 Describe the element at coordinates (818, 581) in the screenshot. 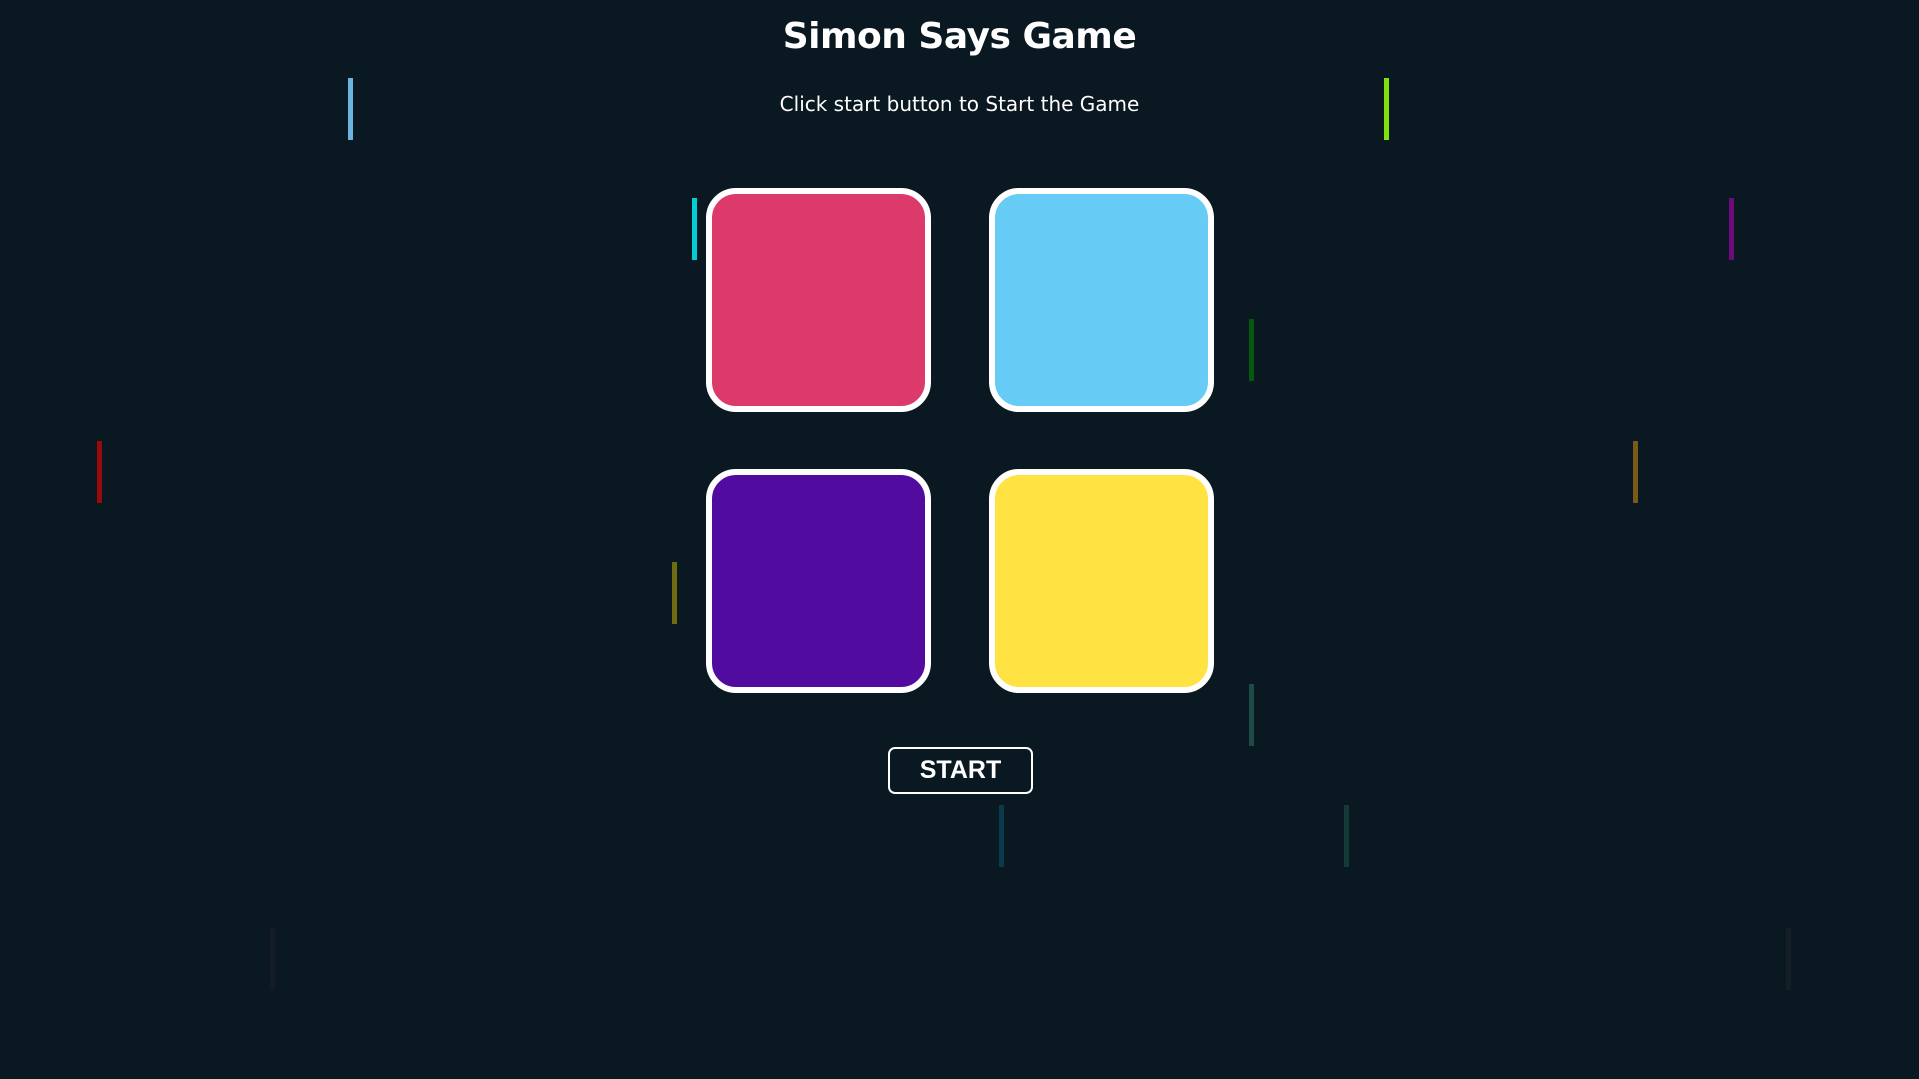

I see `pad-purple` at that location.